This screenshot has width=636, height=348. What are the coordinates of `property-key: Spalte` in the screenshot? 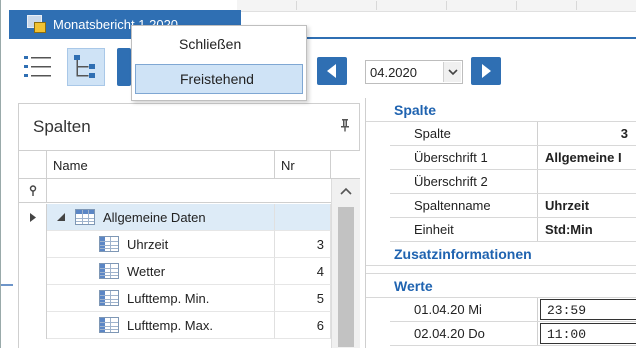 It's located at (464, 133).